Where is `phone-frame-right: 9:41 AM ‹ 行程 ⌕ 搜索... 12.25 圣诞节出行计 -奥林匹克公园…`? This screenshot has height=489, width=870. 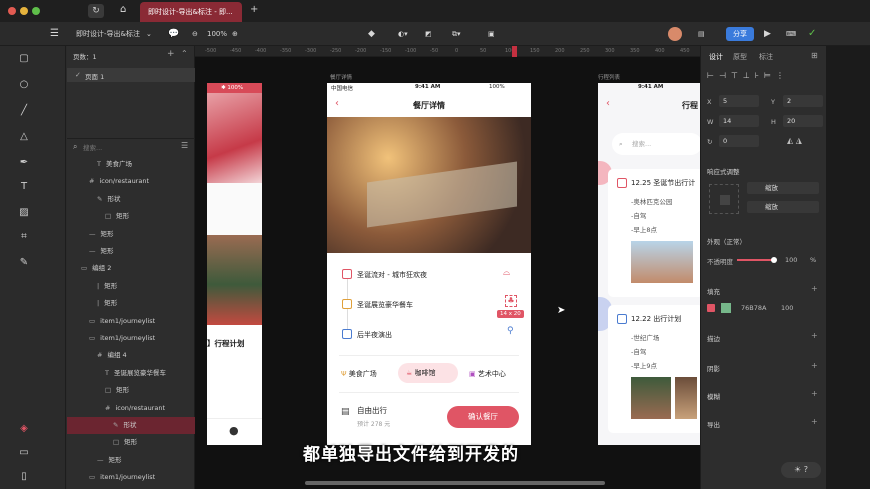
phone-frame-right: 9:41 AM ‹ 行程 ⌕ 搜索... 12.25 圣诞节出行计 -奥林匹克公园… is located at coordinates (649, 264).